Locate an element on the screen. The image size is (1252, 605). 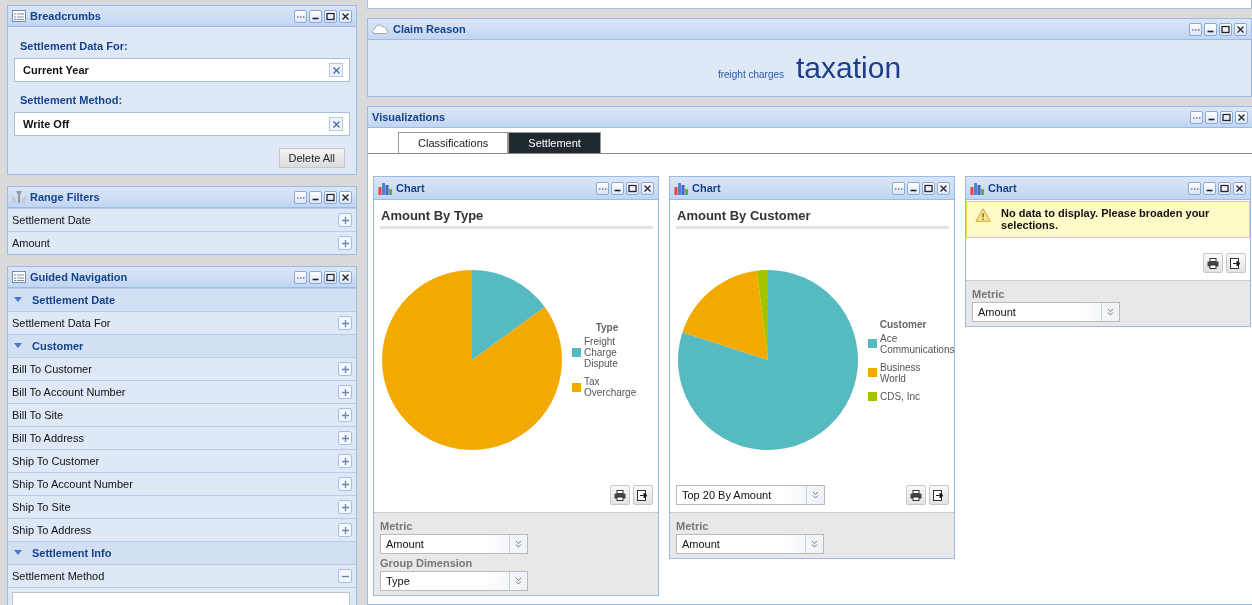
navigation-item: Bill To Address is located at coordinates (48, 438).